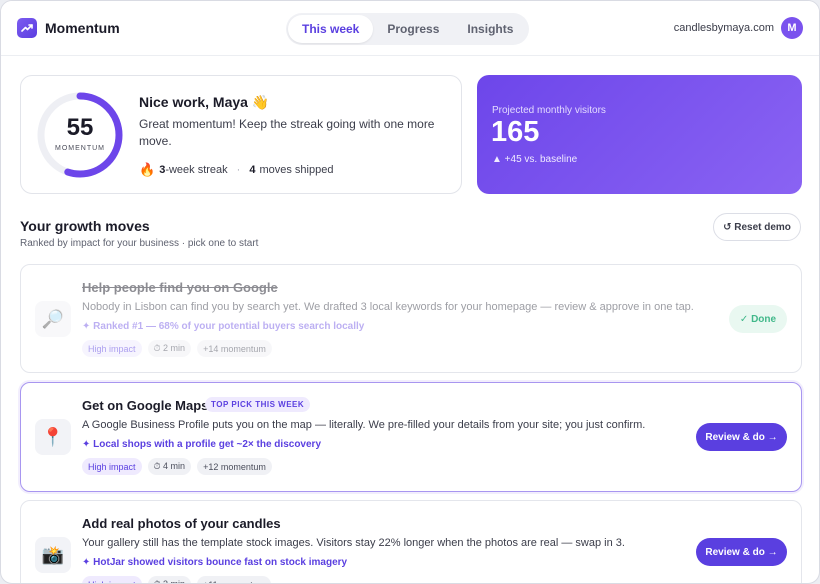 This screenshot has width=820, height=584. What do you see at coordinates (204, 102) in the screenshot?
I see `greeting-title: Nice work, Maya 👋` at bounding box center [204, 102].